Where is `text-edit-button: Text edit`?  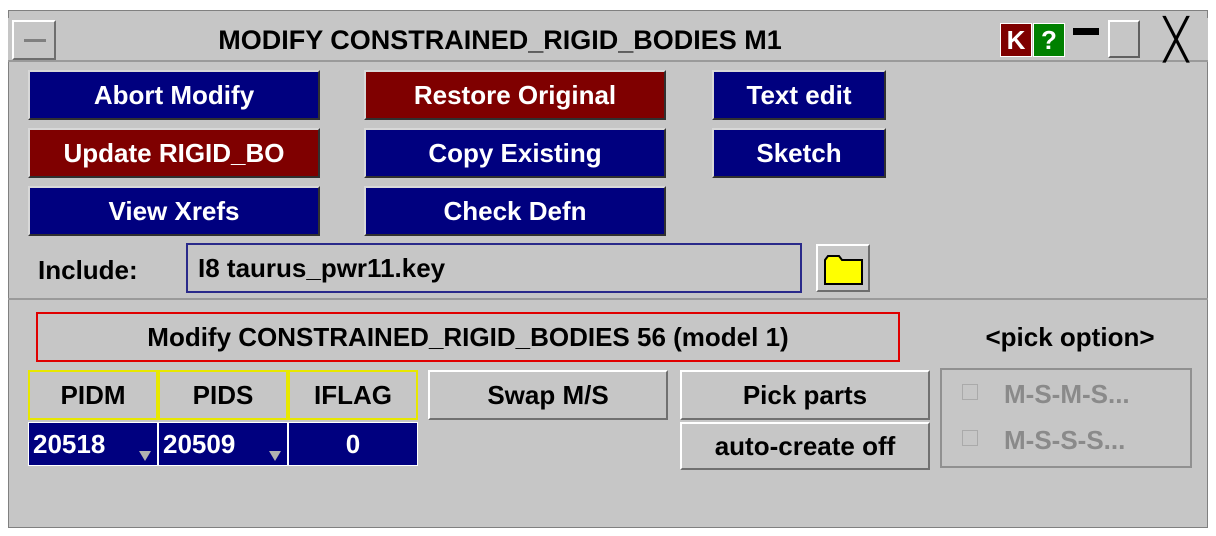 text-edit-button: Text edit is located at coordinates (799, 95).